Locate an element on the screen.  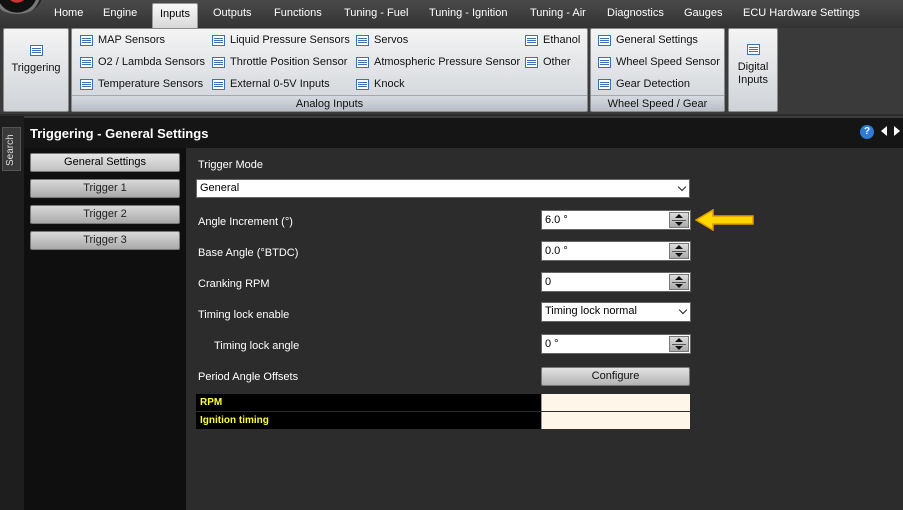
knock-button: Knock is located at coordinates (380, 84).